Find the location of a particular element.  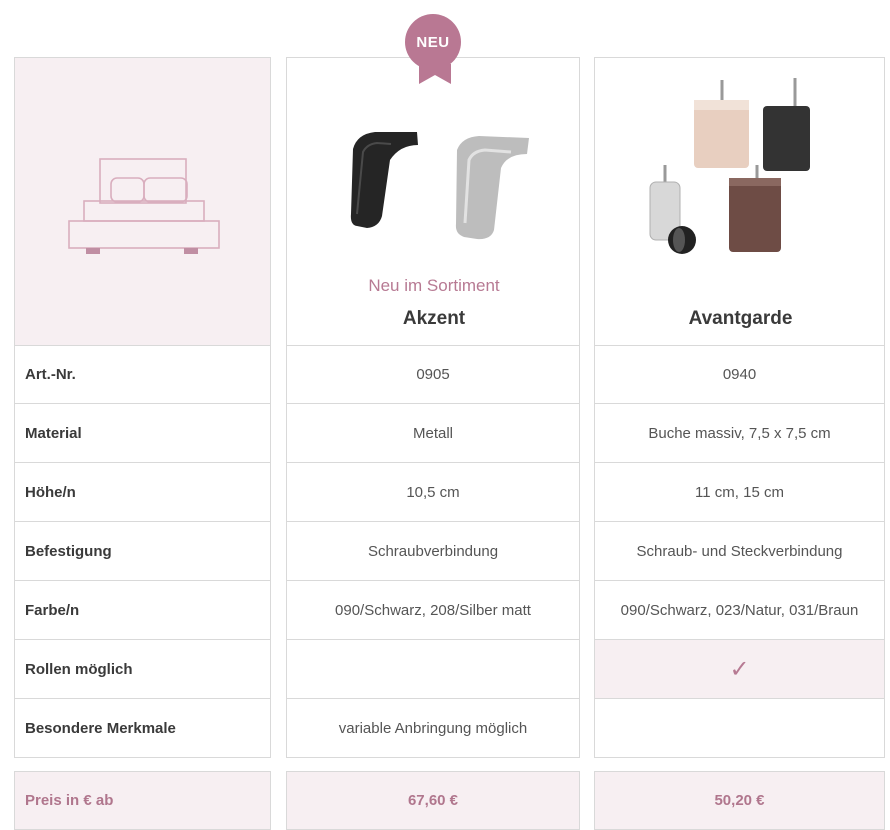

row-value: 11 cm, 15 cm is located at coordinates (739, 492).